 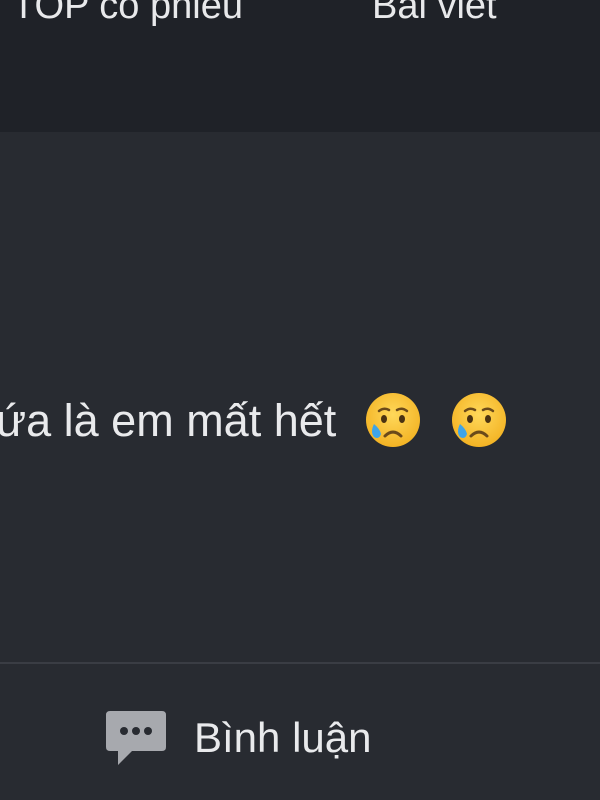 What do you see at coordinates (136, 738) in the screenshot?
I see `comment-bubble-icon` at bounding box center [136, 738].